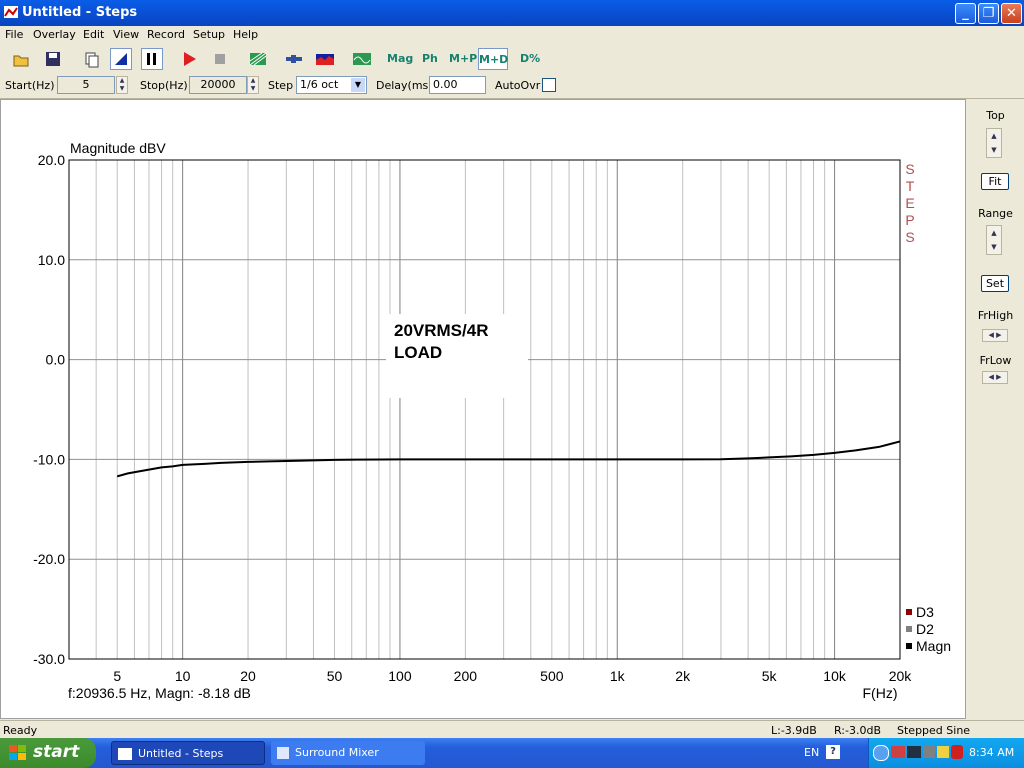  What do you see at coordinates (122, 85) in the screenshot?
I see `start-spinner: ▲ ▼` at bounding box center [122, 85].